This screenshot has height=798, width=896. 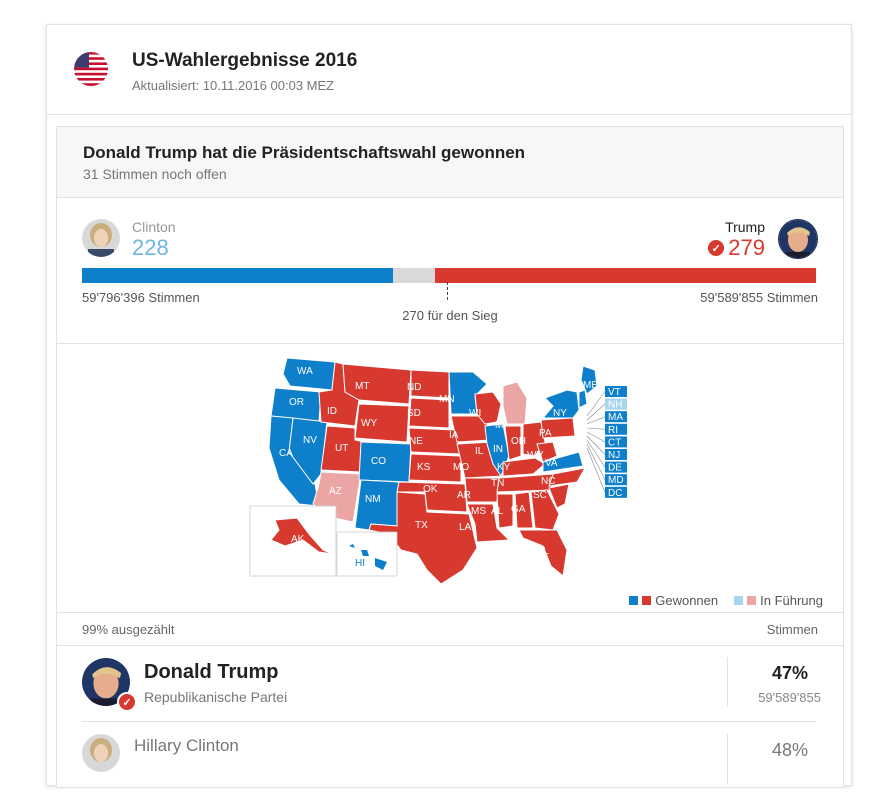 What do you see at coordinates (298, 539) in the screenshot?
I see `label-AK: AK` at bounding box center [298, 539].